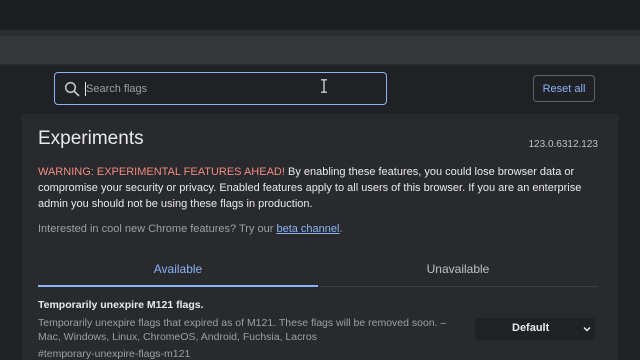 The image size is (640, 360). I want to click on tab-unavailable: Unavailable, so click(458, 273).